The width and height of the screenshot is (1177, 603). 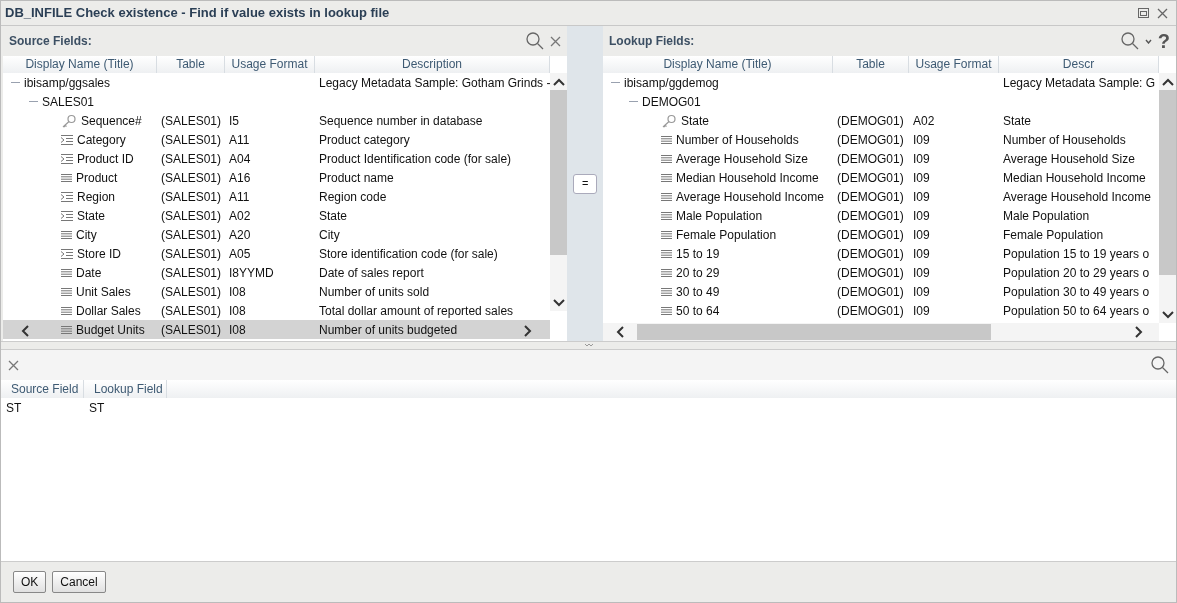 I want to click on tree-node: ibisamp/ggdemog, so click(x=671, y=82).